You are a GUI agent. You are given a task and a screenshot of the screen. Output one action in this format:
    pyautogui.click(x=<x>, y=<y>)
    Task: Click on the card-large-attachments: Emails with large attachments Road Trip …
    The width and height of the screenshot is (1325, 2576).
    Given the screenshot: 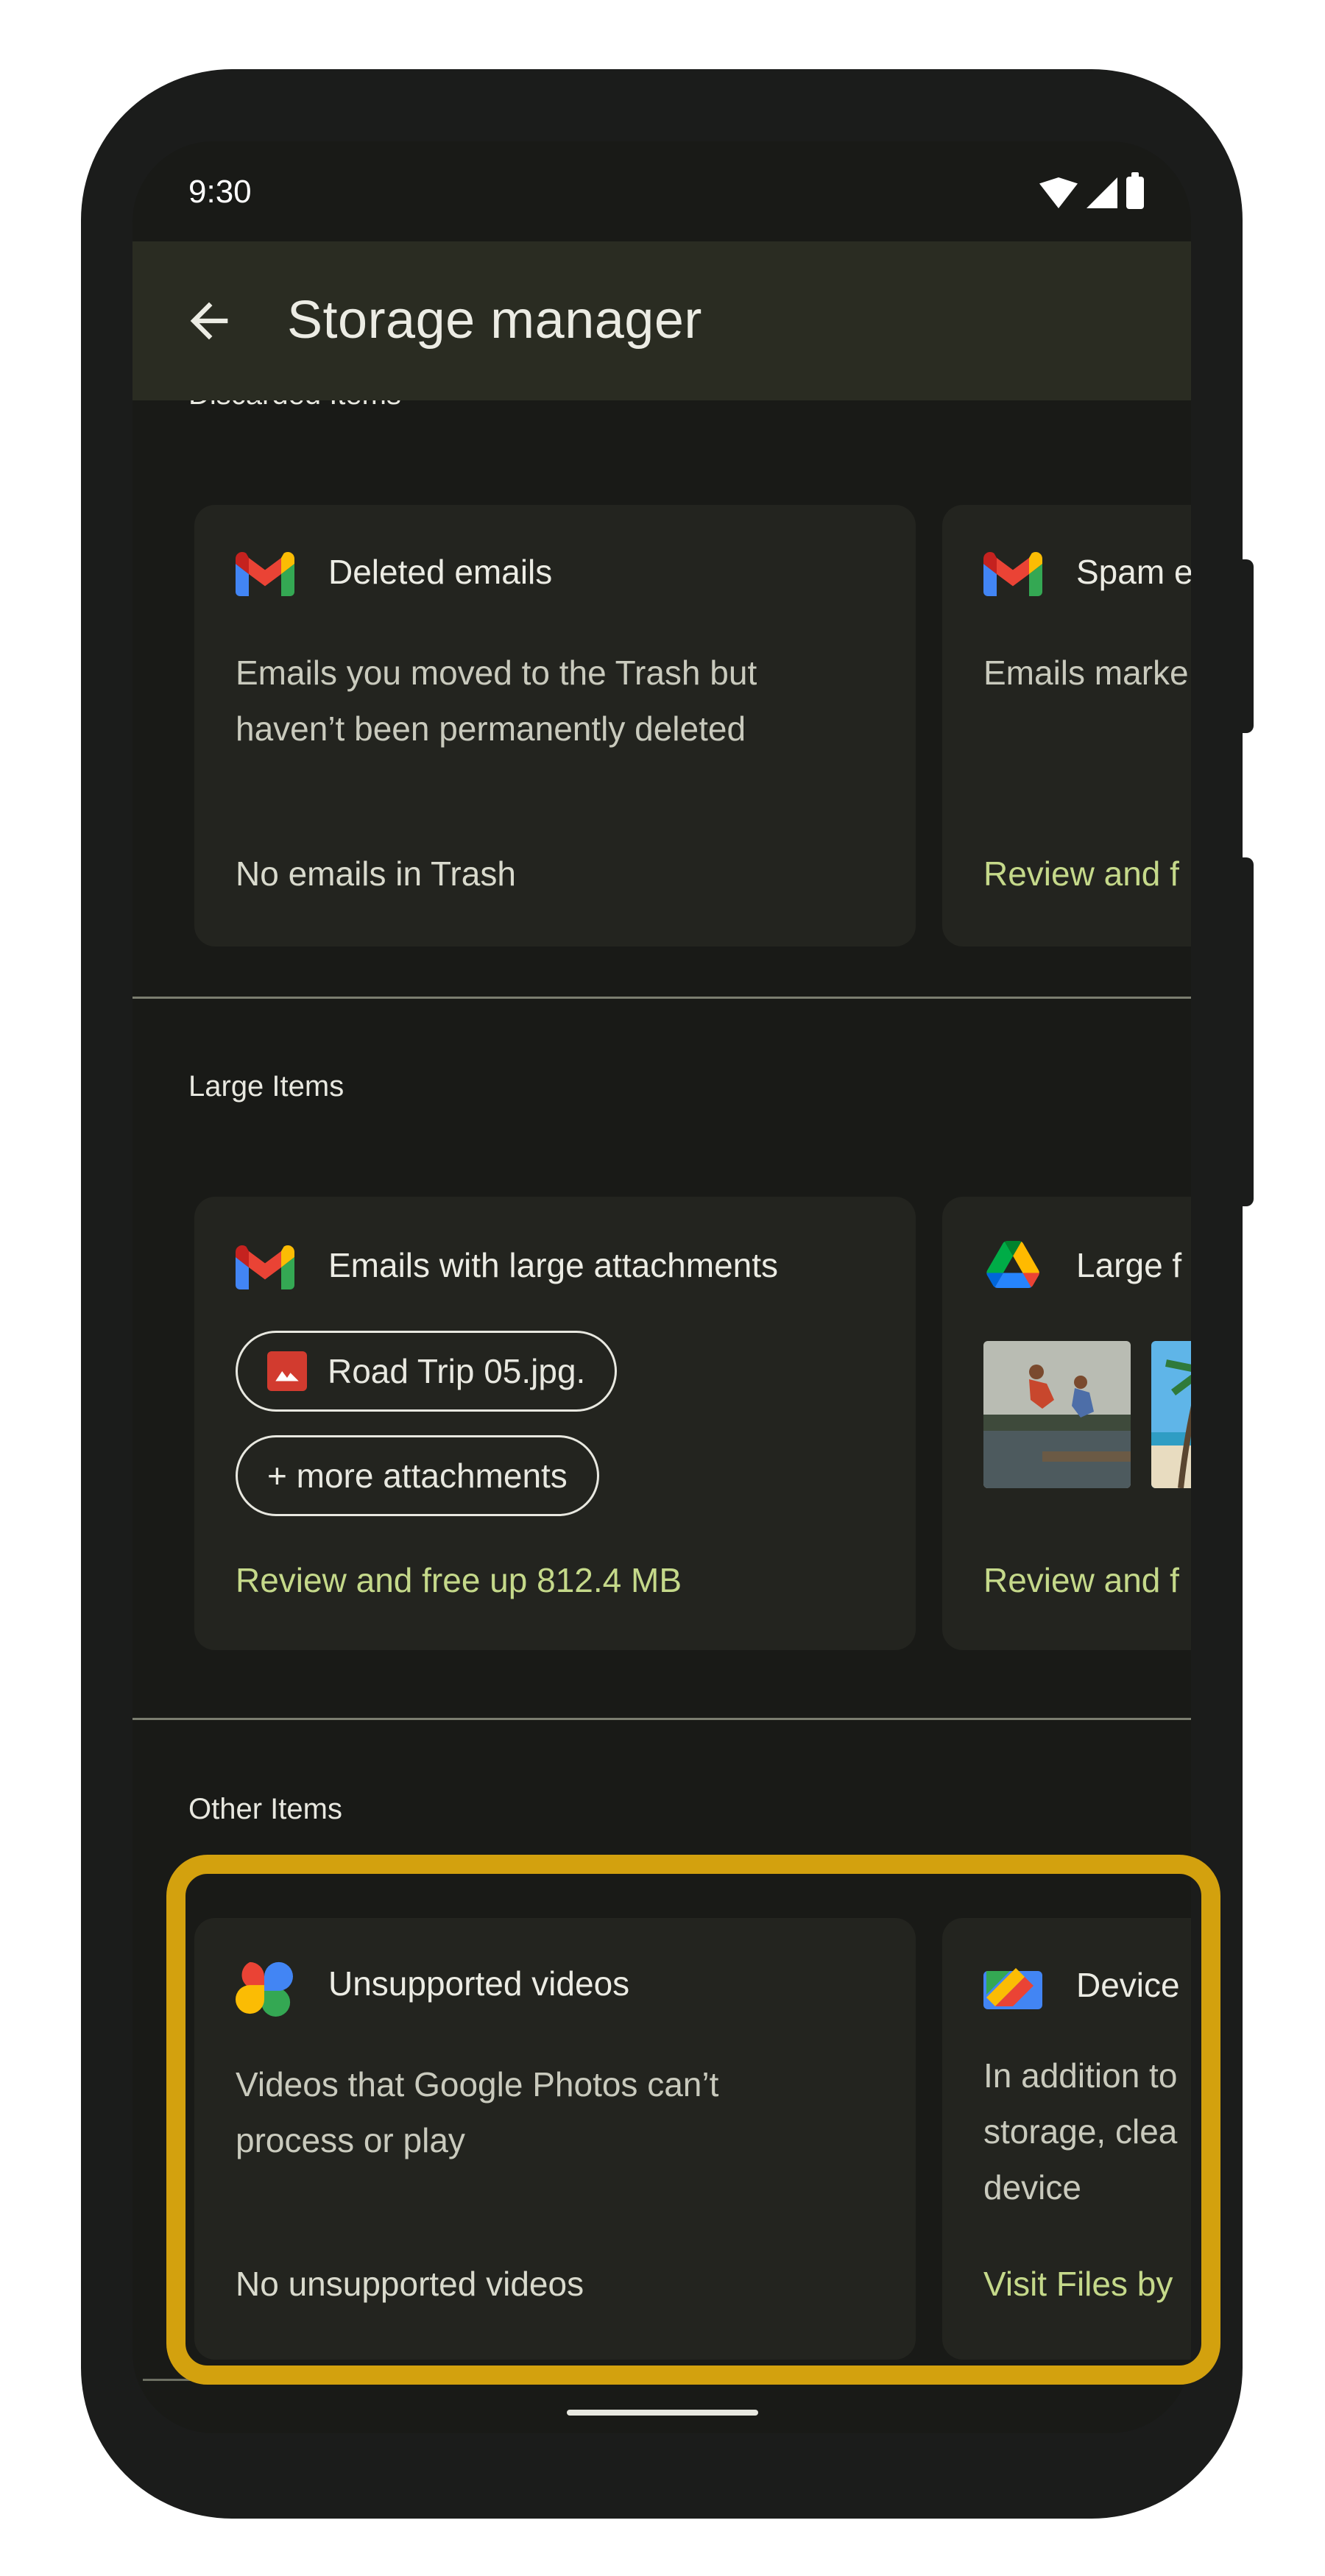 What is the action you would take?
    pyautogui.click(x=555, y=1423)
    